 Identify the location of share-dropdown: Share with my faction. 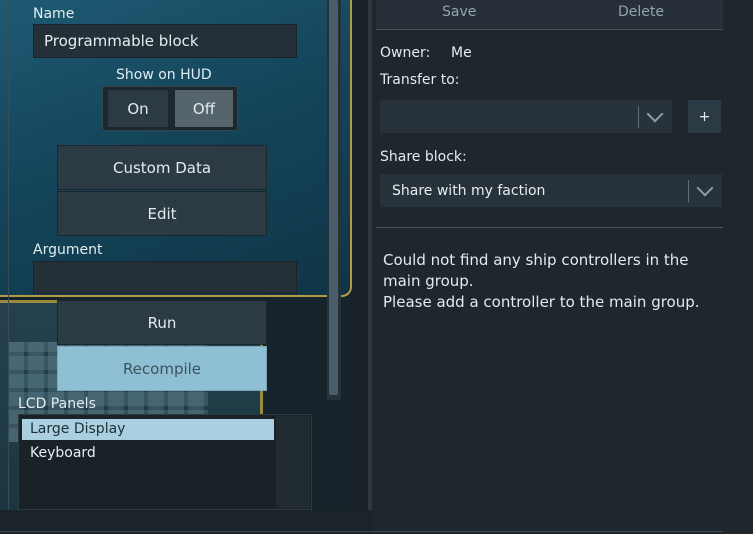
(551, 190).